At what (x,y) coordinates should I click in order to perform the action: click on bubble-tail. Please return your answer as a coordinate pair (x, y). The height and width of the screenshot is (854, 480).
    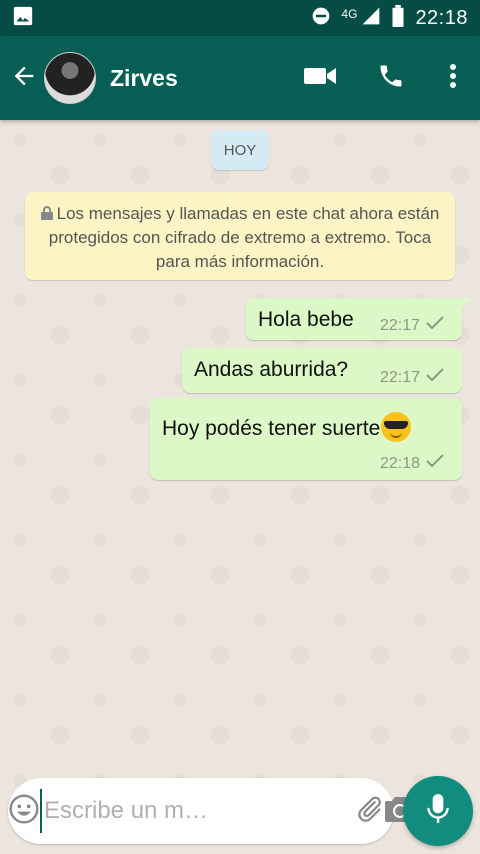
    Looking at the image, I should click on (466, 304).